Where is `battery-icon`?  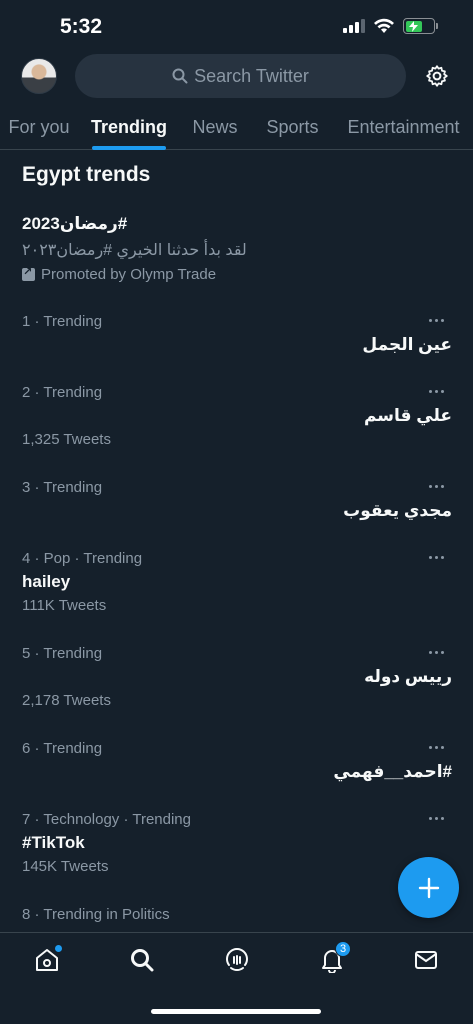 battery-icon is located at coordinates (420, 26).